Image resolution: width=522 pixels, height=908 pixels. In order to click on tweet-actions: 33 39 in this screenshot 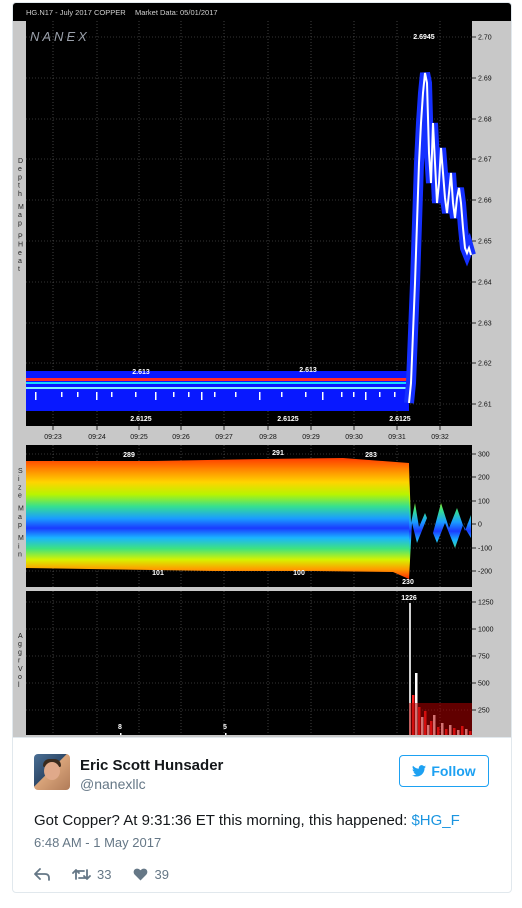, I will do `click(112, 874)`.